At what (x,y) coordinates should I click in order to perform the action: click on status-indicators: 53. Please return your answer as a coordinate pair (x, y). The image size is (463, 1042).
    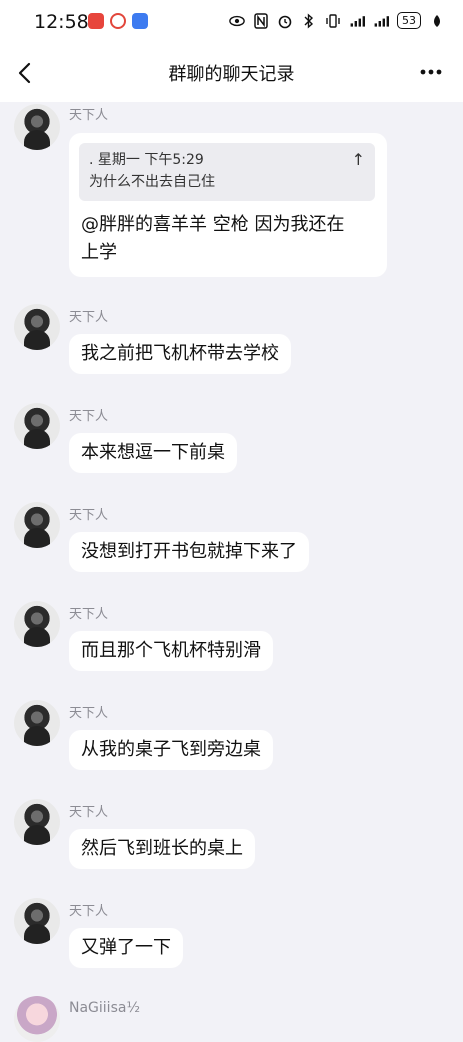
    Looking at the image, I should click on (337, 20).